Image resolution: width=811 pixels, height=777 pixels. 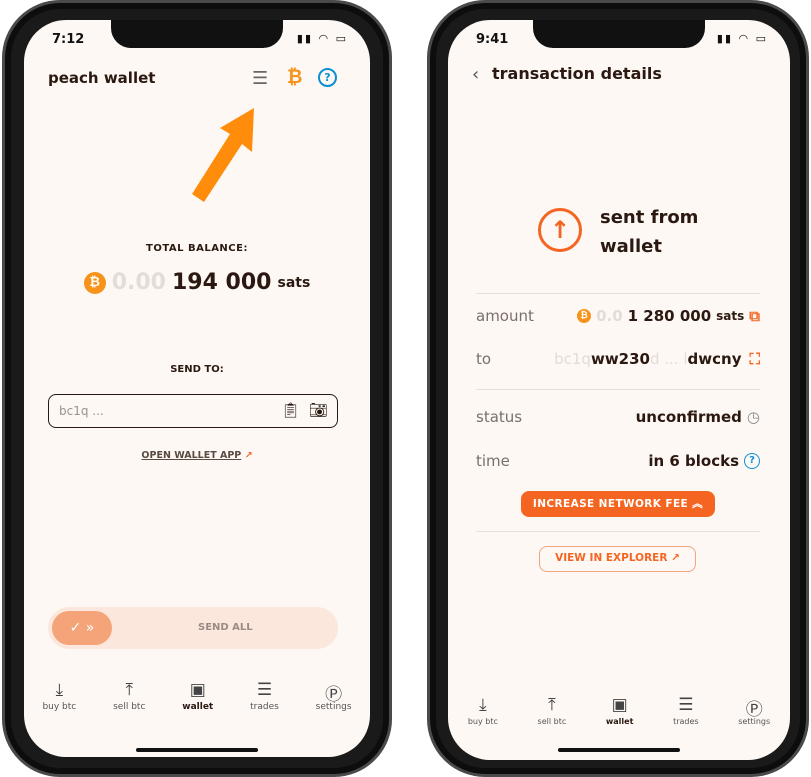 What do you see at coordinates (102, 78) in the screenshot?
I see `page-title: peach wallet` at bounding box center [102, 78].